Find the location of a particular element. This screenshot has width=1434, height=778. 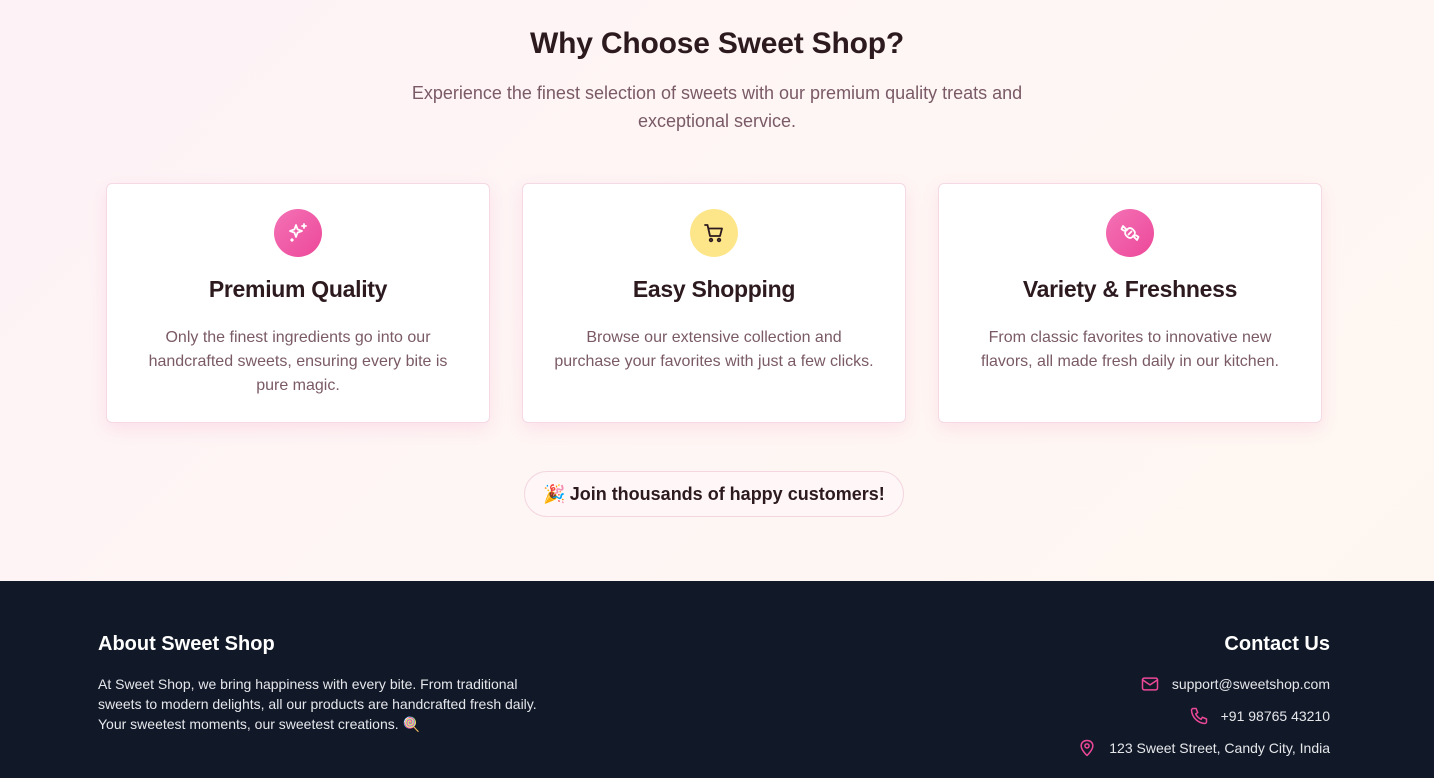

contact-title: Contact Us is located at coordinates (1277, 644).